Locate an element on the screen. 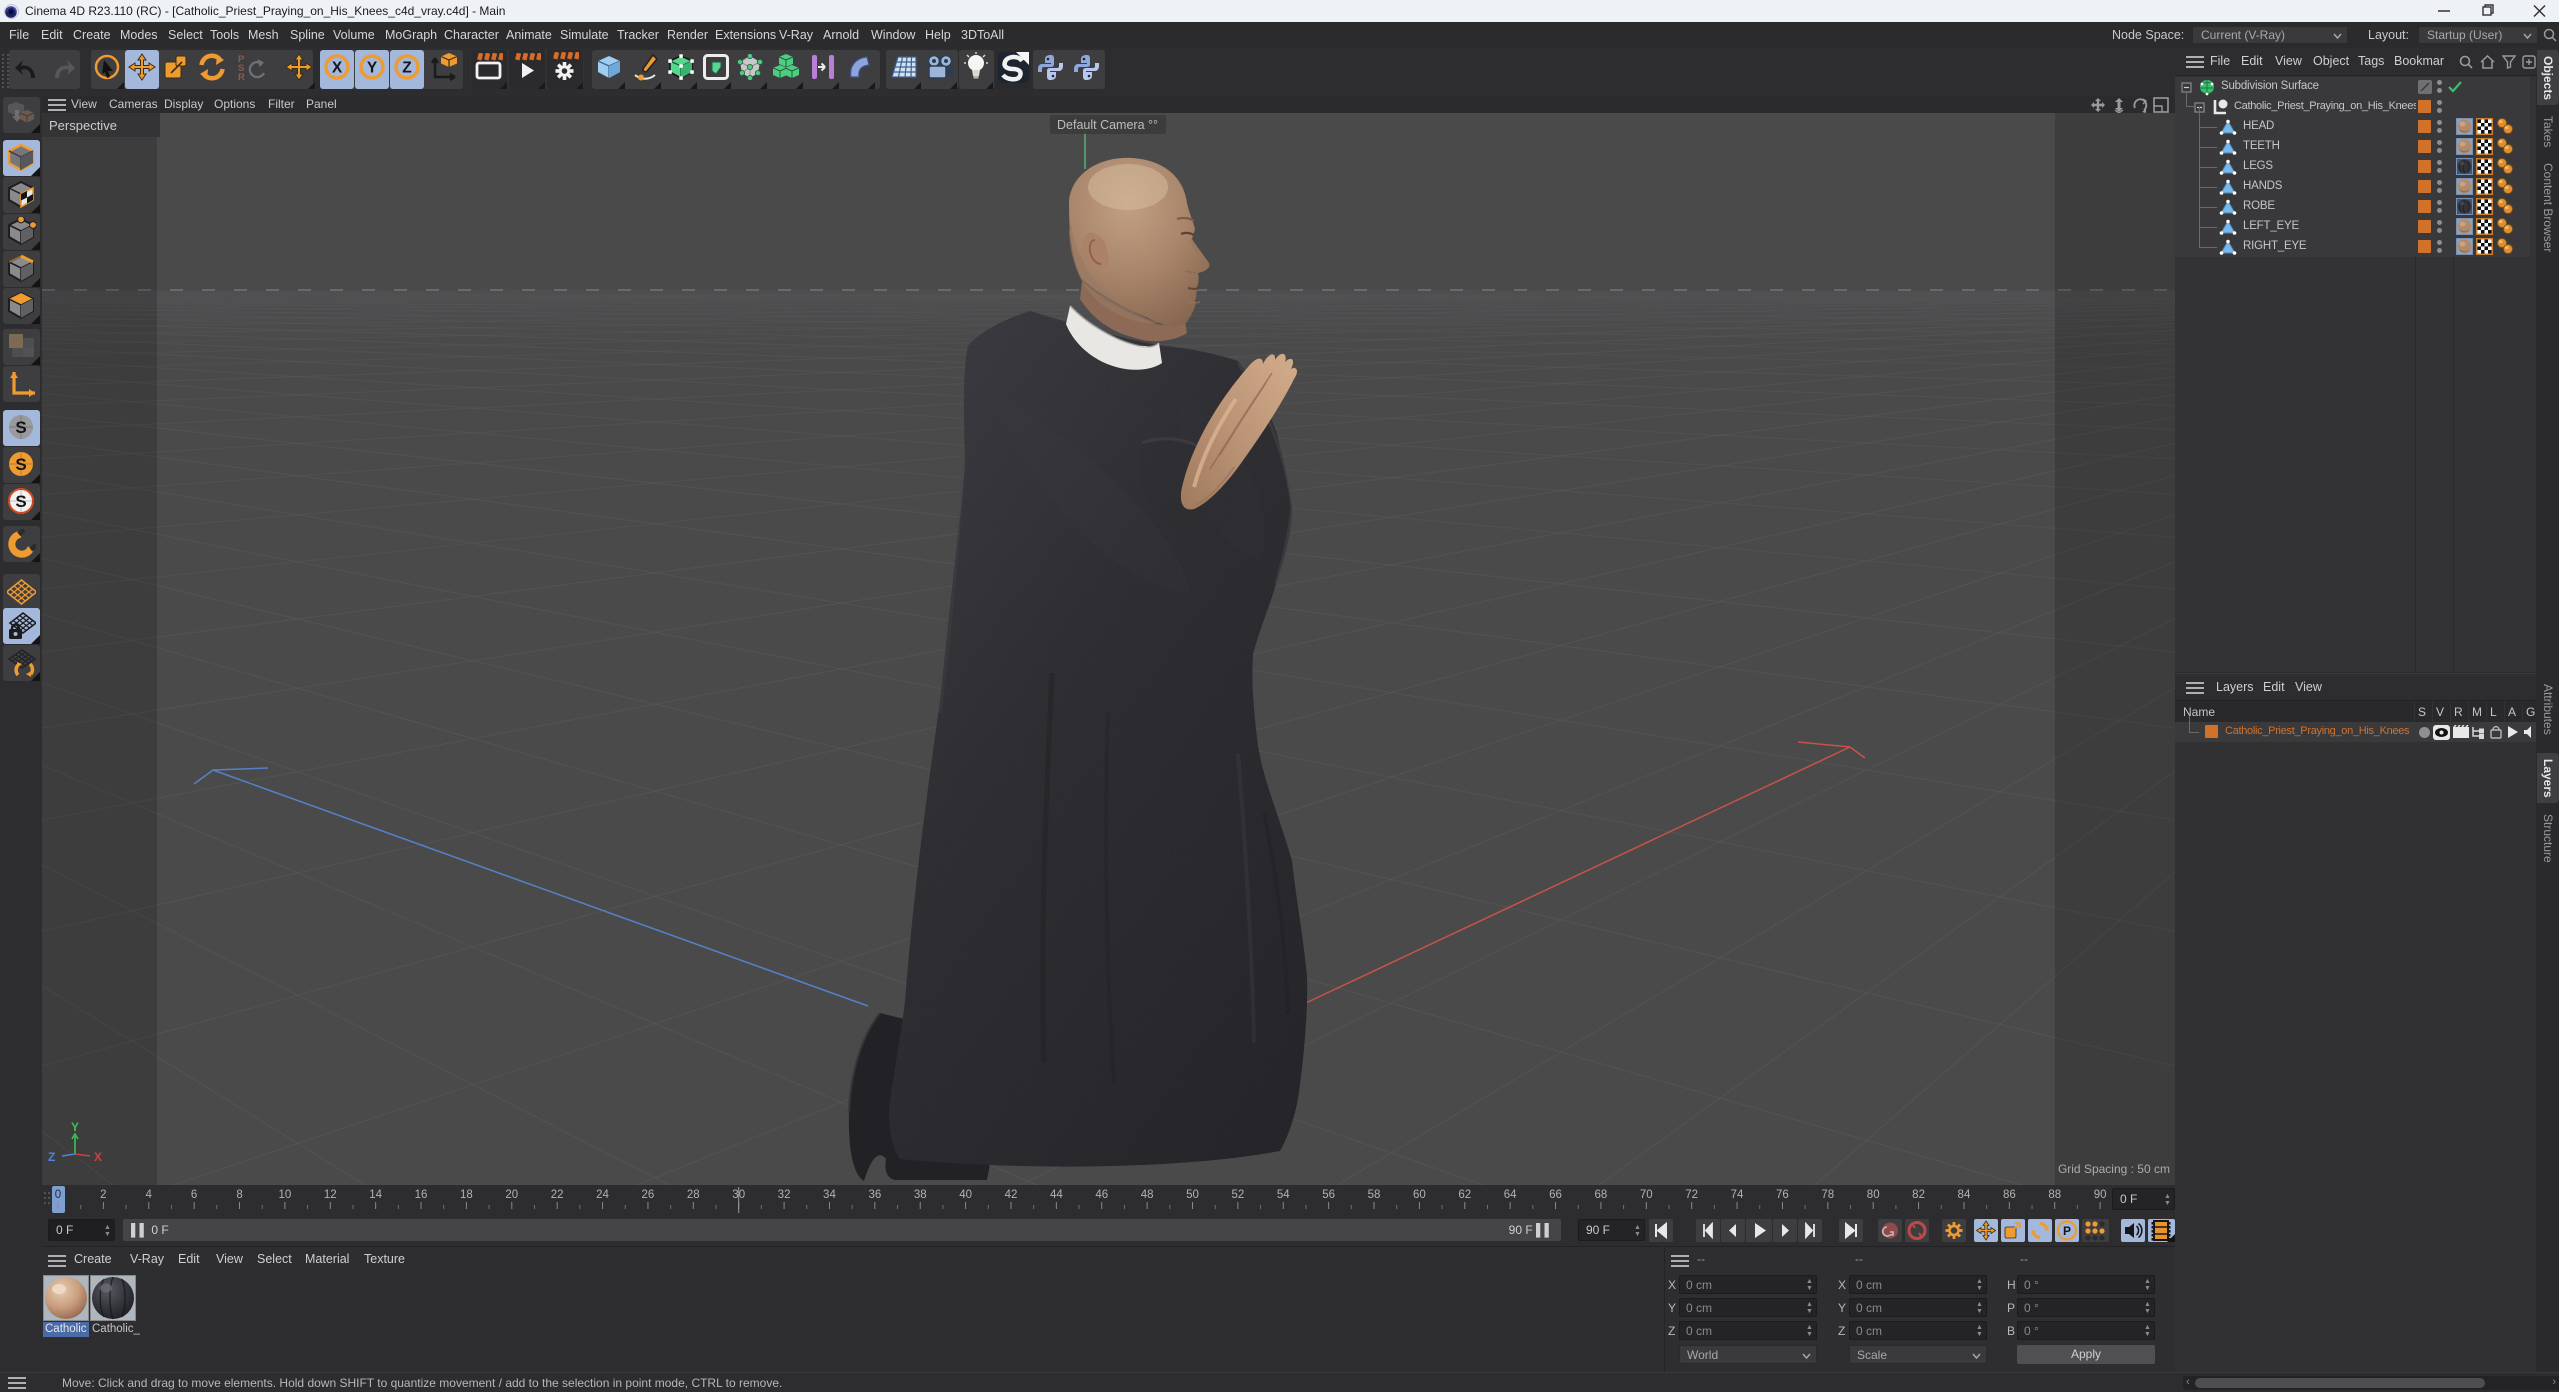 Image resolution: width=2559 pixels, height=1392 pixels. svg-text: 86 is located at coordinates (2009, 1195).